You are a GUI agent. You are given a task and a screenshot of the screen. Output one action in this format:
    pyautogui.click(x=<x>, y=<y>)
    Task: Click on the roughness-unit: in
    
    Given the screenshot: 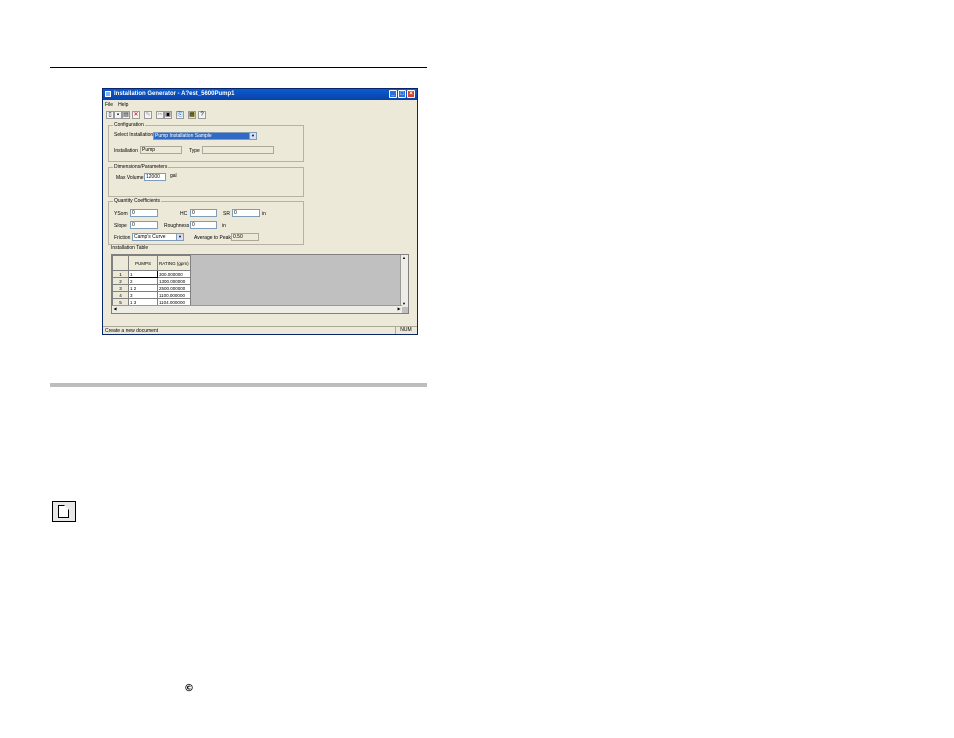 What is the action you would take?
    pyautogui.click(x=224, y=226)
    